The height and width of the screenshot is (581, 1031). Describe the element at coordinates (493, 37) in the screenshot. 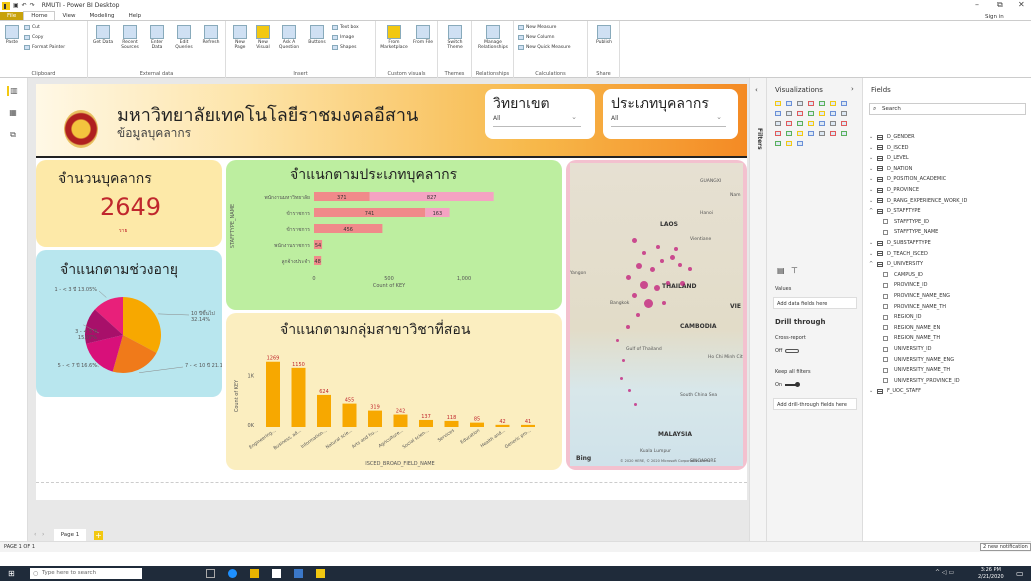

I see `manage-relationships-button: Manage Relationships` at that location.